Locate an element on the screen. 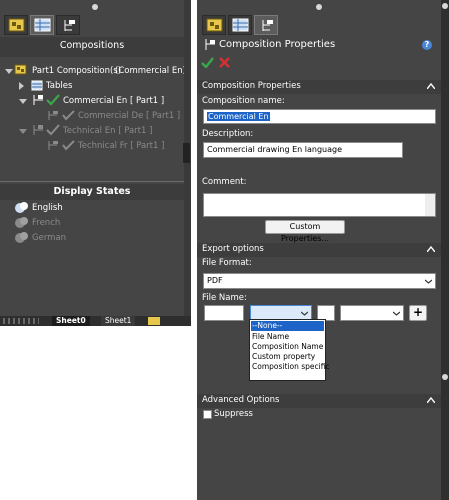 The width and height of the screenshot is (449, 500). splitter-handle is located at coordinates (186, 153).